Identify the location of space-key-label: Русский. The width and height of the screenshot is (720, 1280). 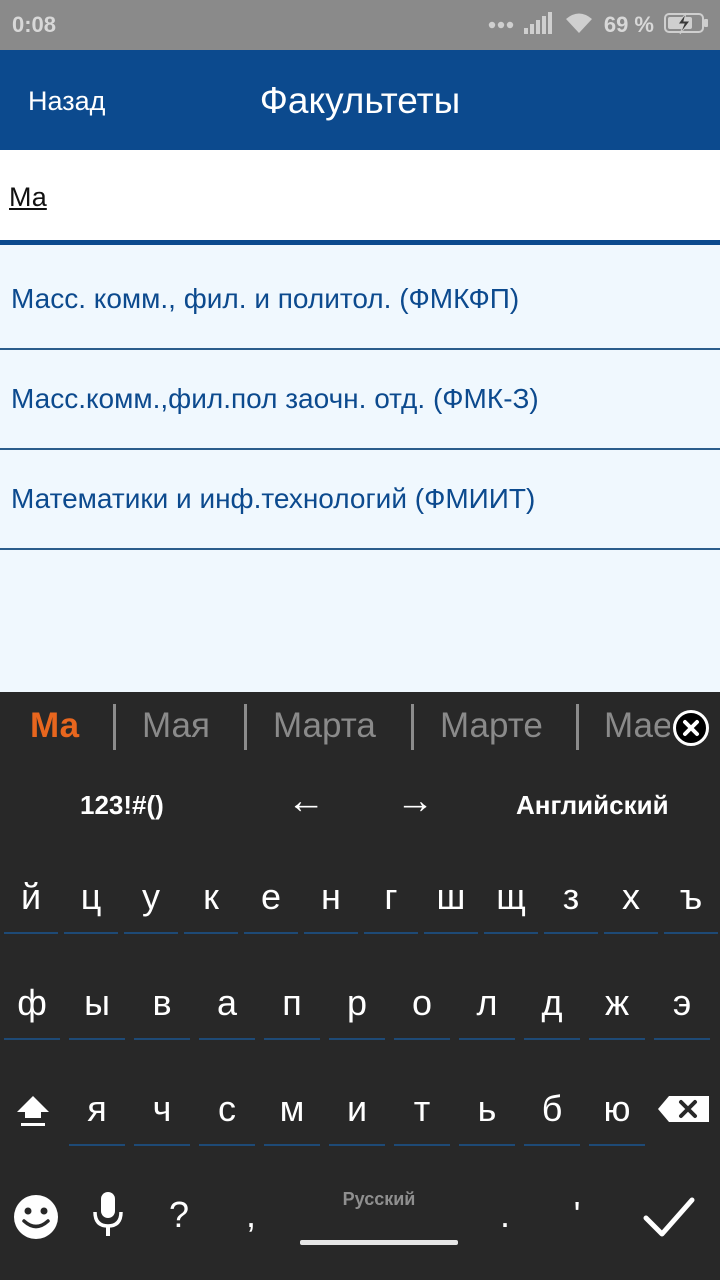
(379, 1199).